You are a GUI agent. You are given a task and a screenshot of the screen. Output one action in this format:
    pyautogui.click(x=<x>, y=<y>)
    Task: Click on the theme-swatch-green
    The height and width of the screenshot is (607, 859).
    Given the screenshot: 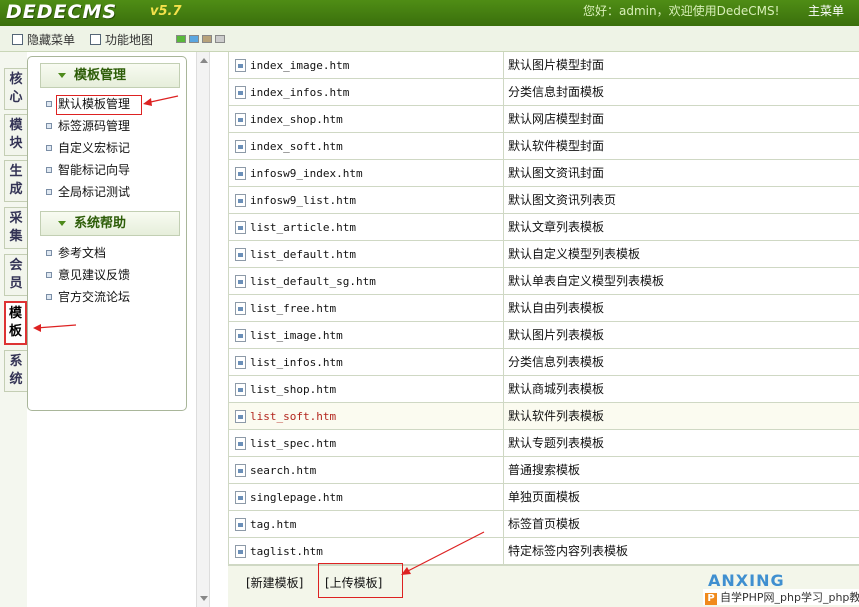 What is the action you would take?
    pyautogui.click(x=181, y=39)
    